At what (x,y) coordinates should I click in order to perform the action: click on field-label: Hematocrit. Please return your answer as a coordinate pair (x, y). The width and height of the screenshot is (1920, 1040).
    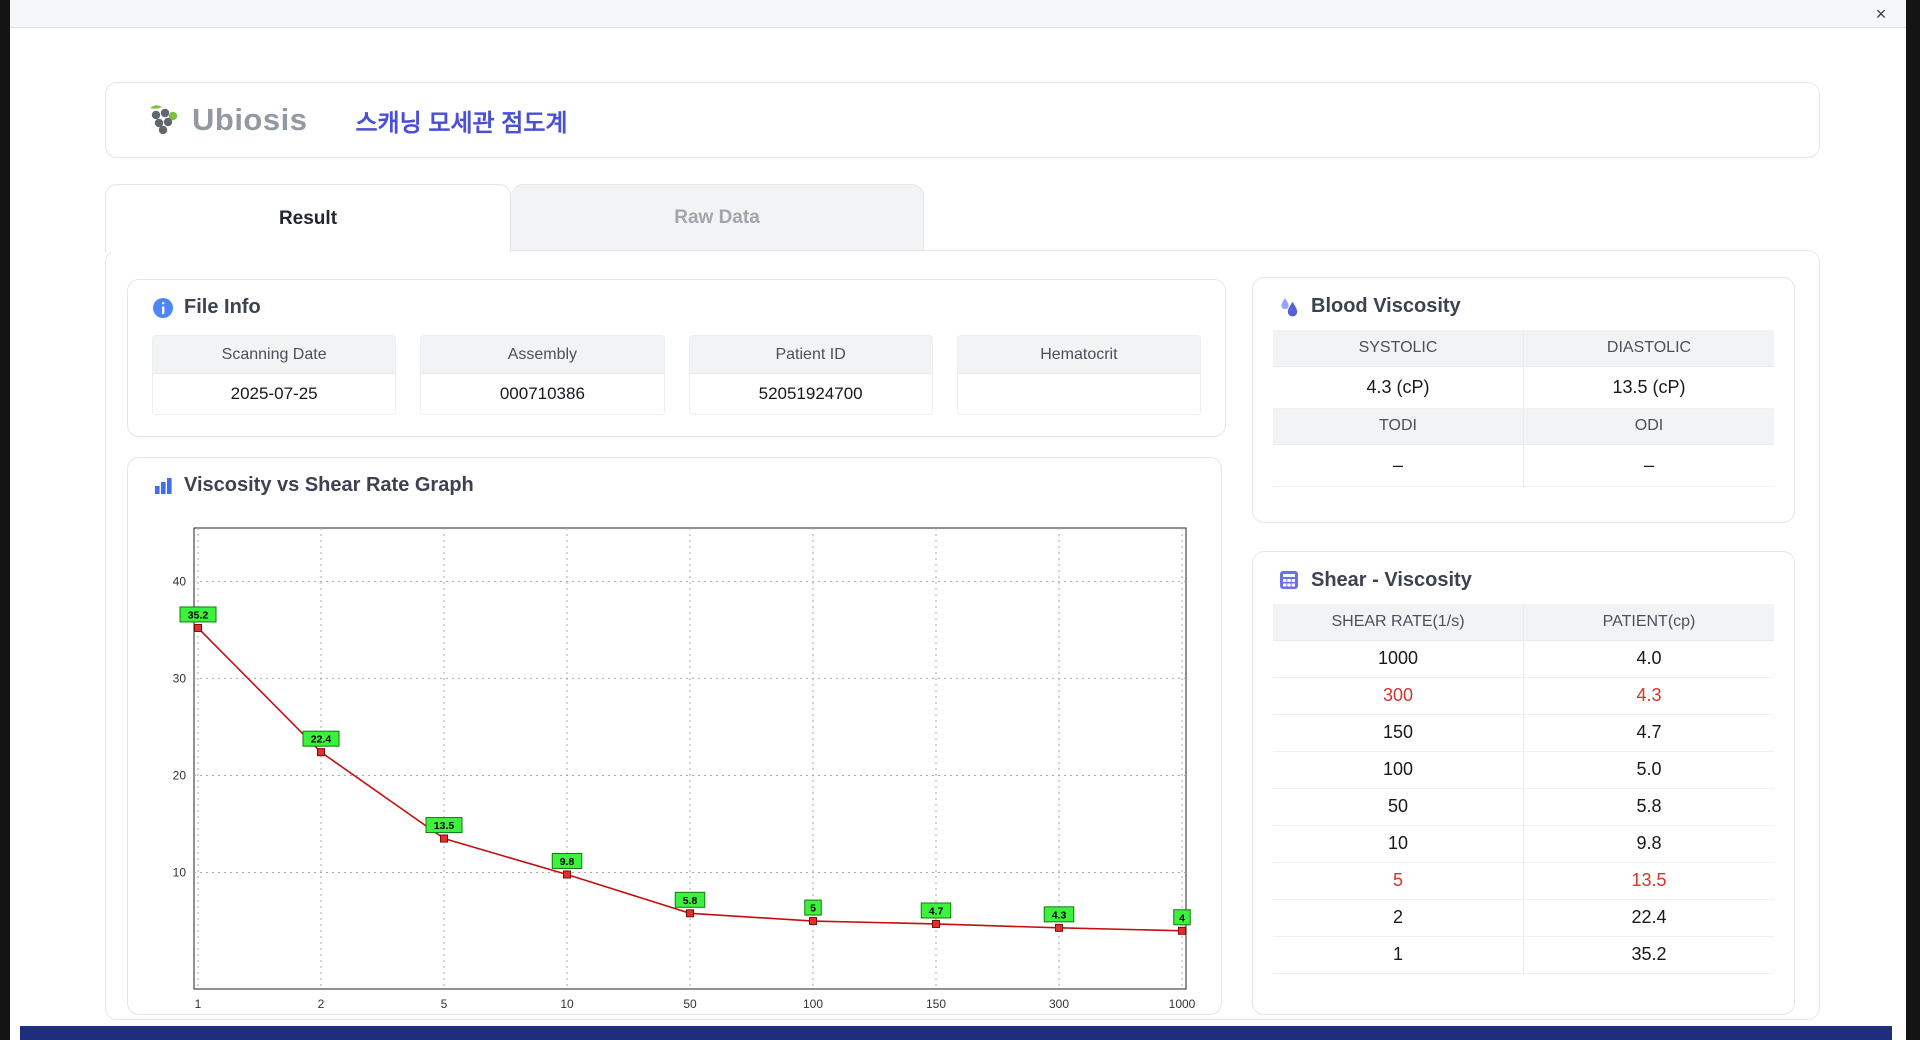
    Looking at the image, I should click on (1078, 355).